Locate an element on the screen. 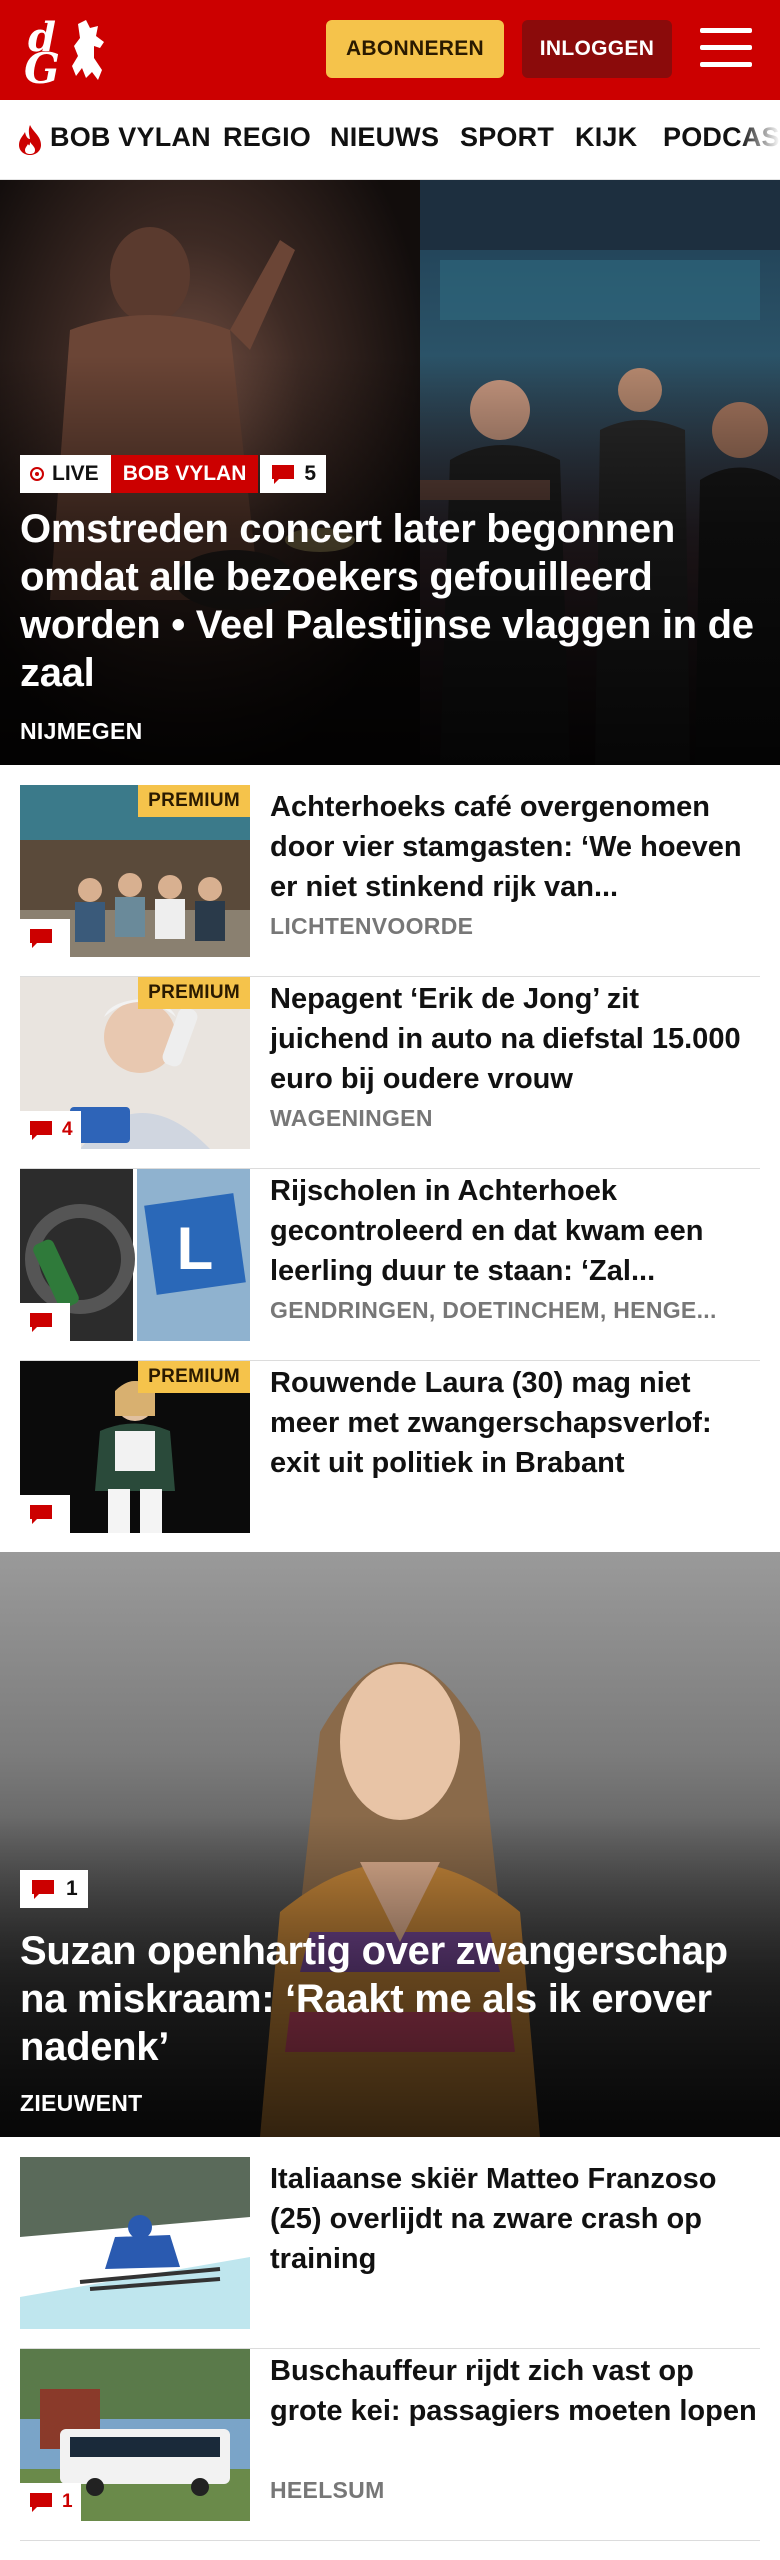 Image resolution: width=780 pixels, height=2560 pixels. nav-fade is located at coordinates (760, 139).